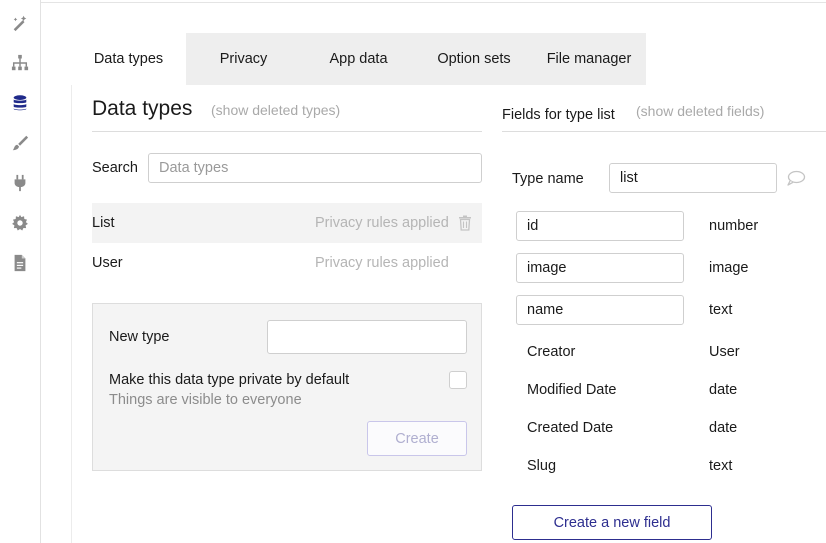  Describe the element at coordinates (589, 59) in the screenshot. I see `tab-file-manager: File manager` at that location.